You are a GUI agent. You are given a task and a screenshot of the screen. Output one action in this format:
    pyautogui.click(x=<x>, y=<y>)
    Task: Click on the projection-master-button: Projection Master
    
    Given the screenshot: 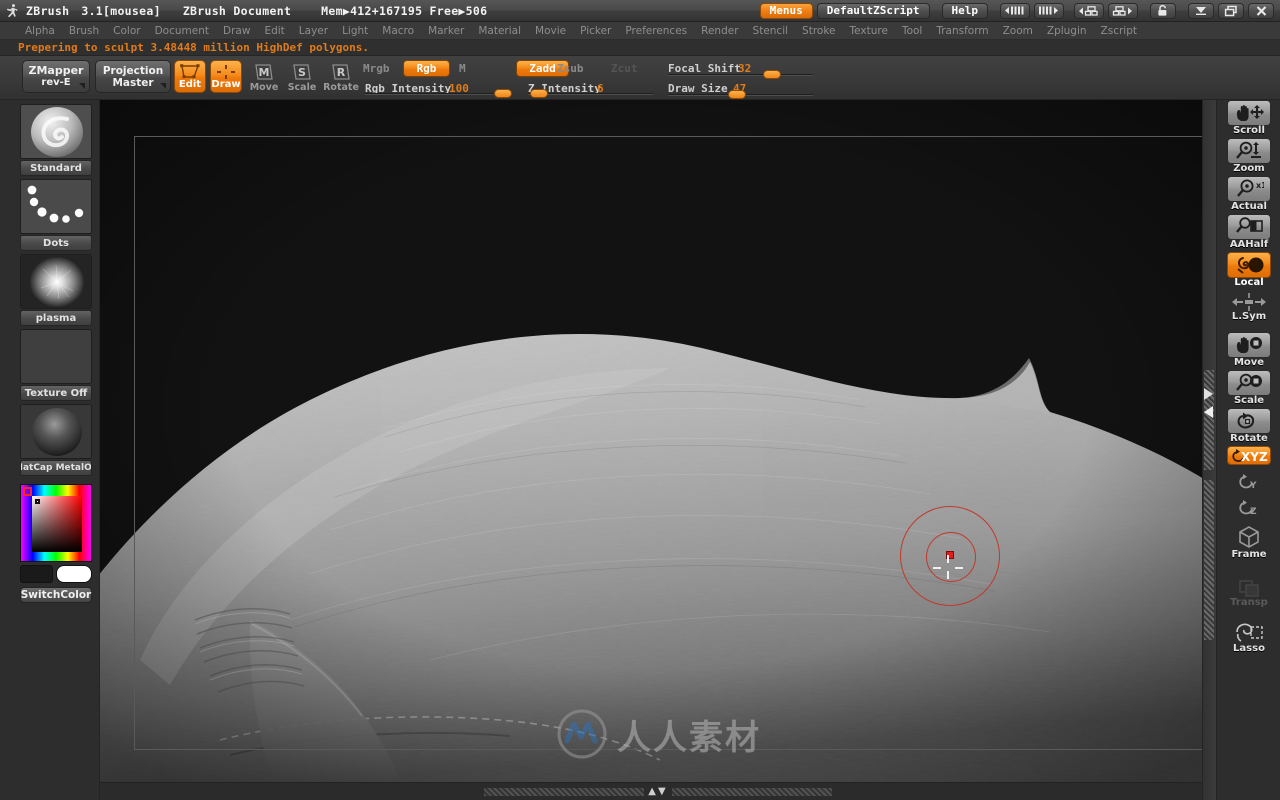 What is the action you would take?
    pyautogui.click(x=133, y=76)
    